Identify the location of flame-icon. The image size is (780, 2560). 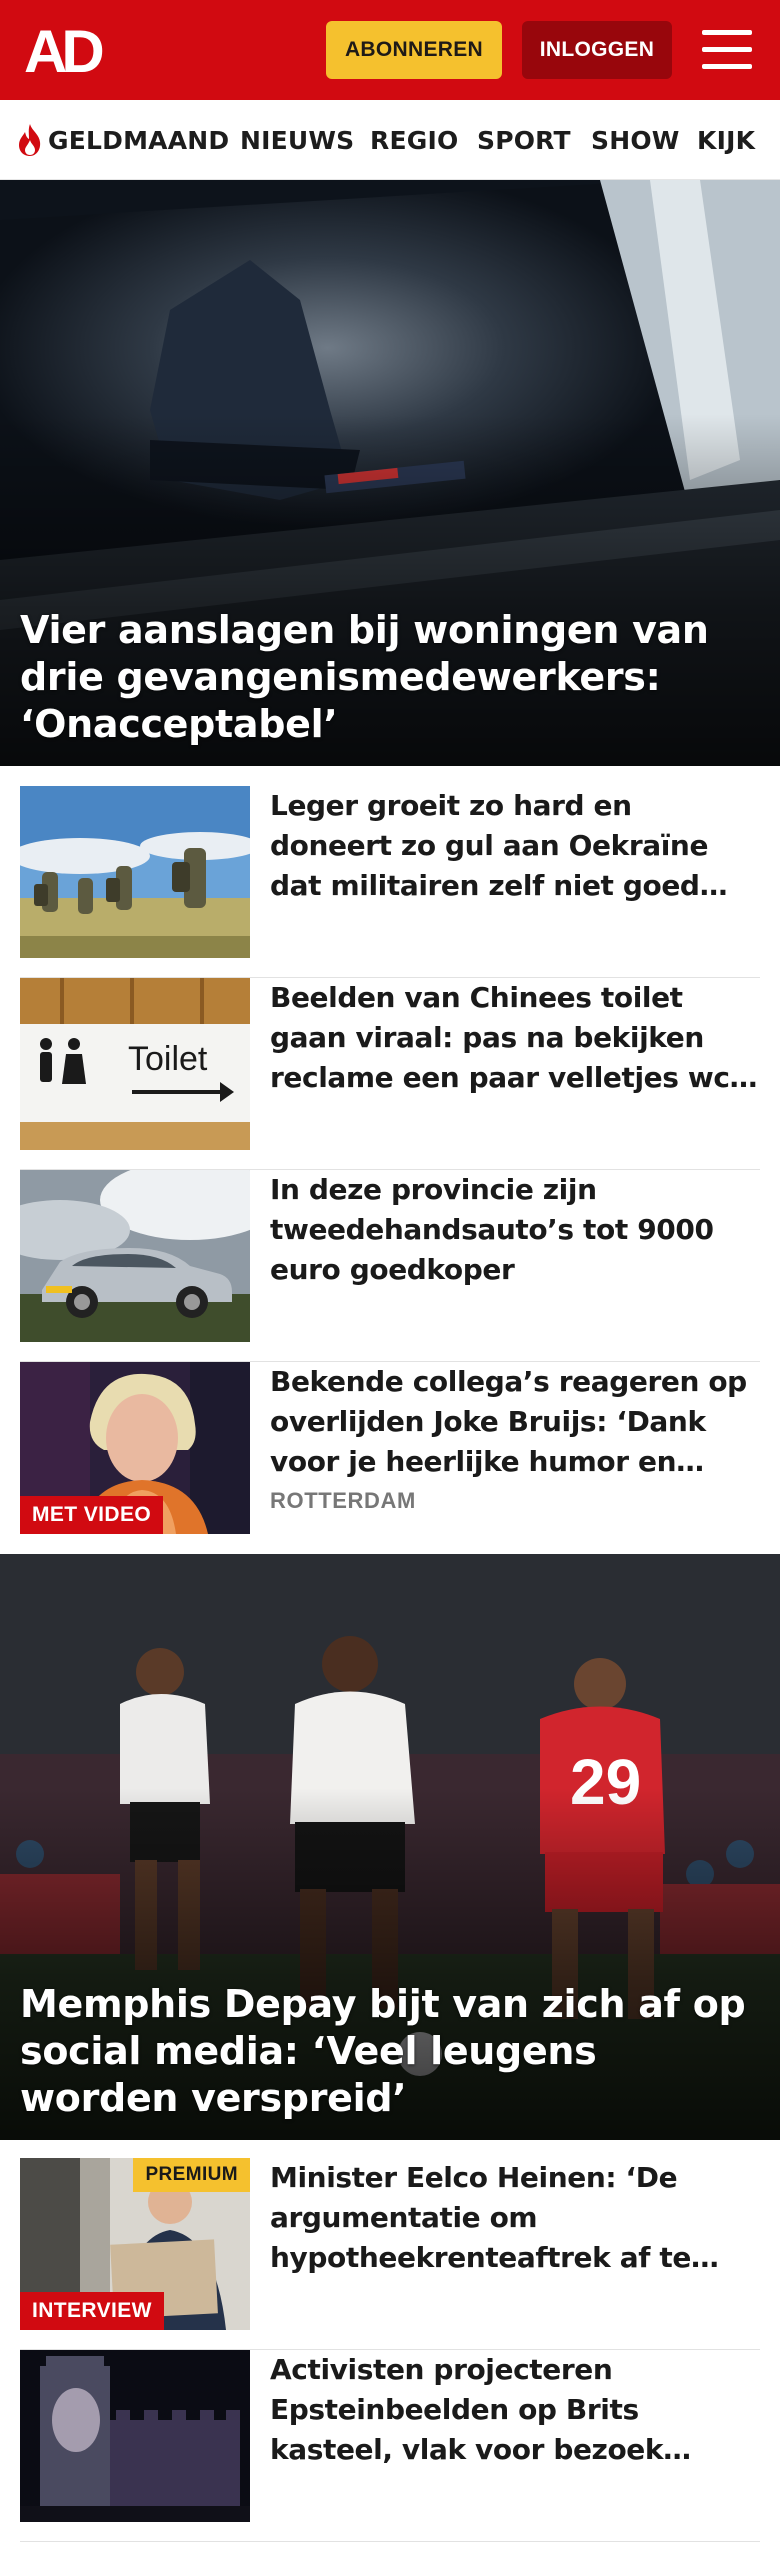
(30, 140).